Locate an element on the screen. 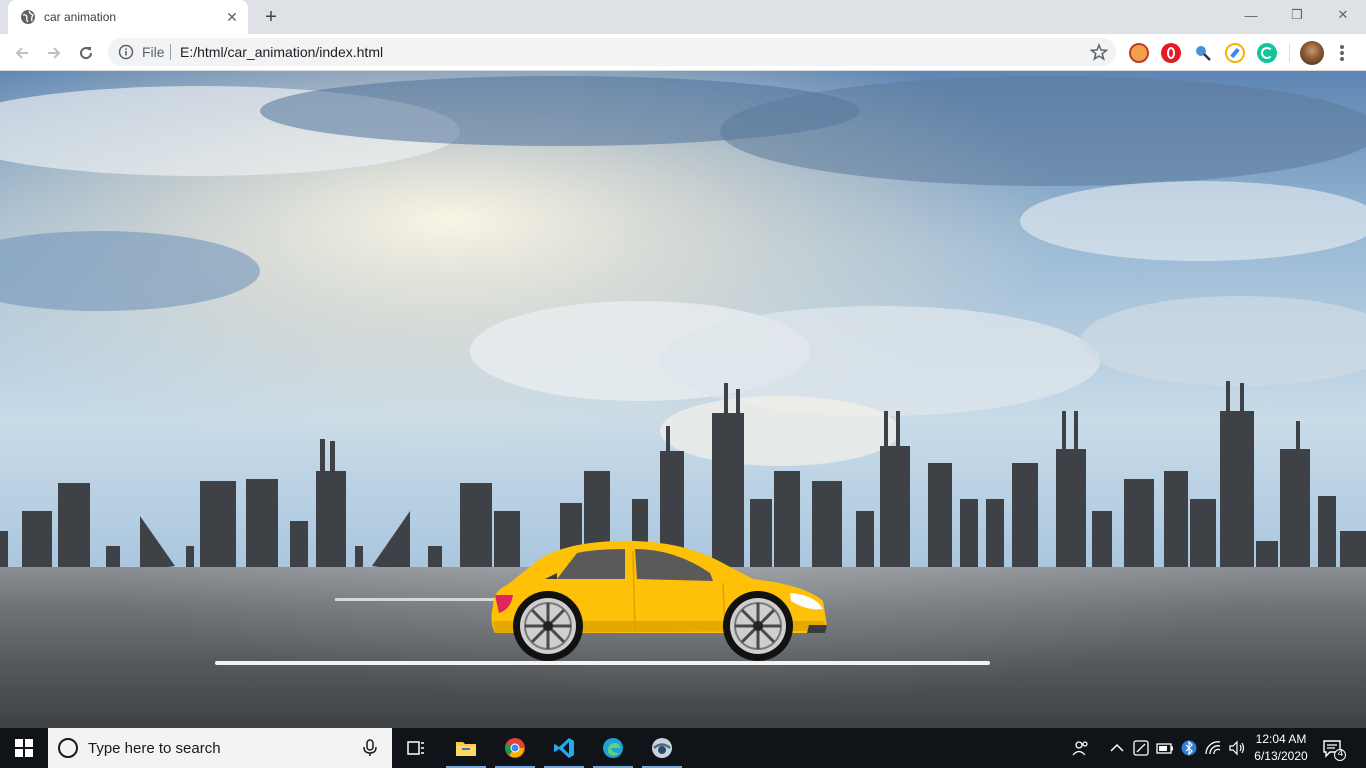 Image resolution: width=1366 pixels, height=768 pixels. back-button is located at coordinates (22, 53).